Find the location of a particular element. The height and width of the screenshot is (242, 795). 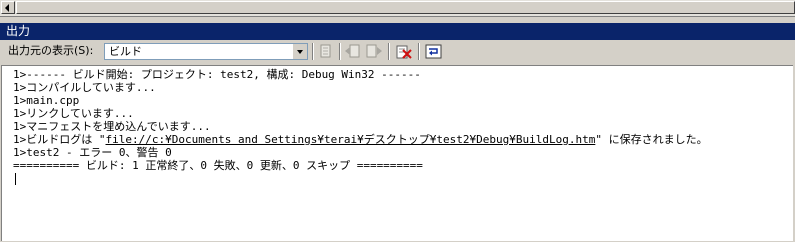

word-wrap-icon is located at coordinates (433, 51).